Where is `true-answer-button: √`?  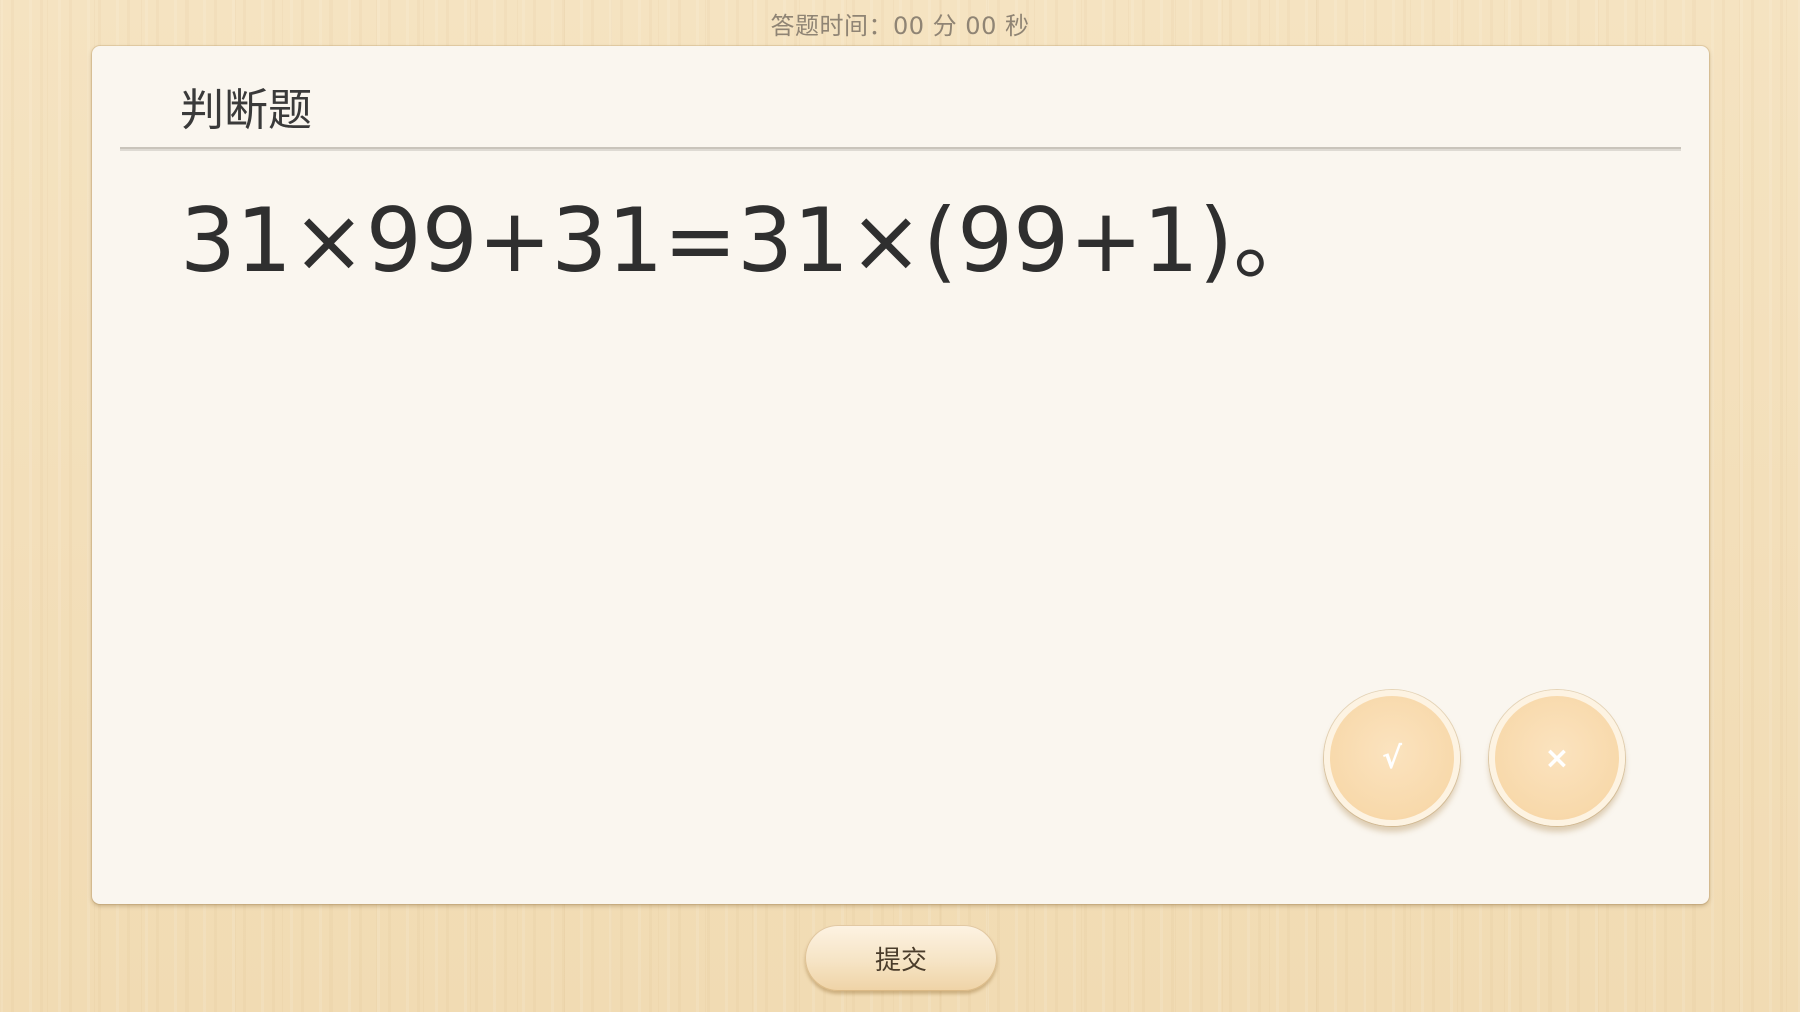 true-answer-button: √ is located at coordinates (1392, 758).